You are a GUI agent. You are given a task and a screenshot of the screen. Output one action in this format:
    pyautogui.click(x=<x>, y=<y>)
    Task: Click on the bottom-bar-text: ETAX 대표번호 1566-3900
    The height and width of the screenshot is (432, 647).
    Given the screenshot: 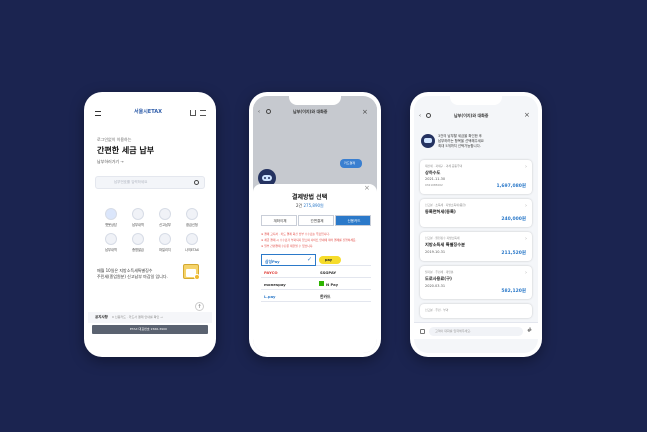 What is the action you would take?
    pyautogui.click(x=148, y=329)
    